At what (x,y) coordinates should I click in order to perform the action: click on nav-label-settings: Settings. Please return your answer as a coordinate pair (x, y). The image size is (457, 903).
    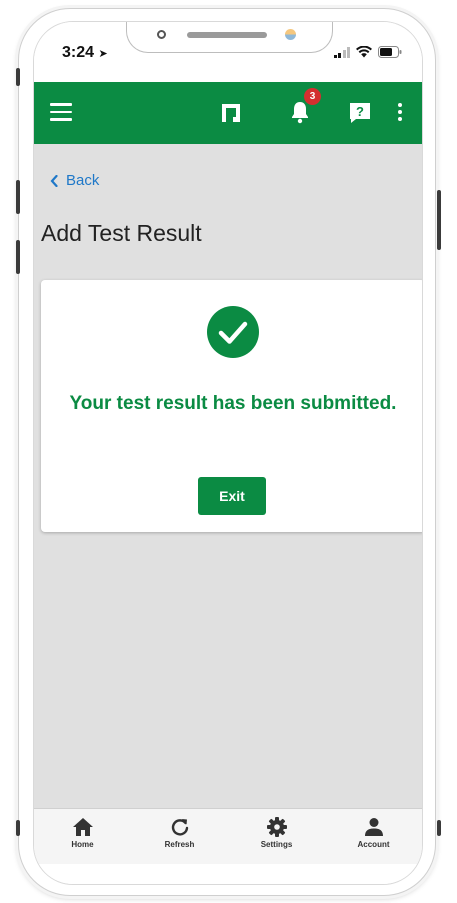
    Looking at the image, I should click on (276, 844).